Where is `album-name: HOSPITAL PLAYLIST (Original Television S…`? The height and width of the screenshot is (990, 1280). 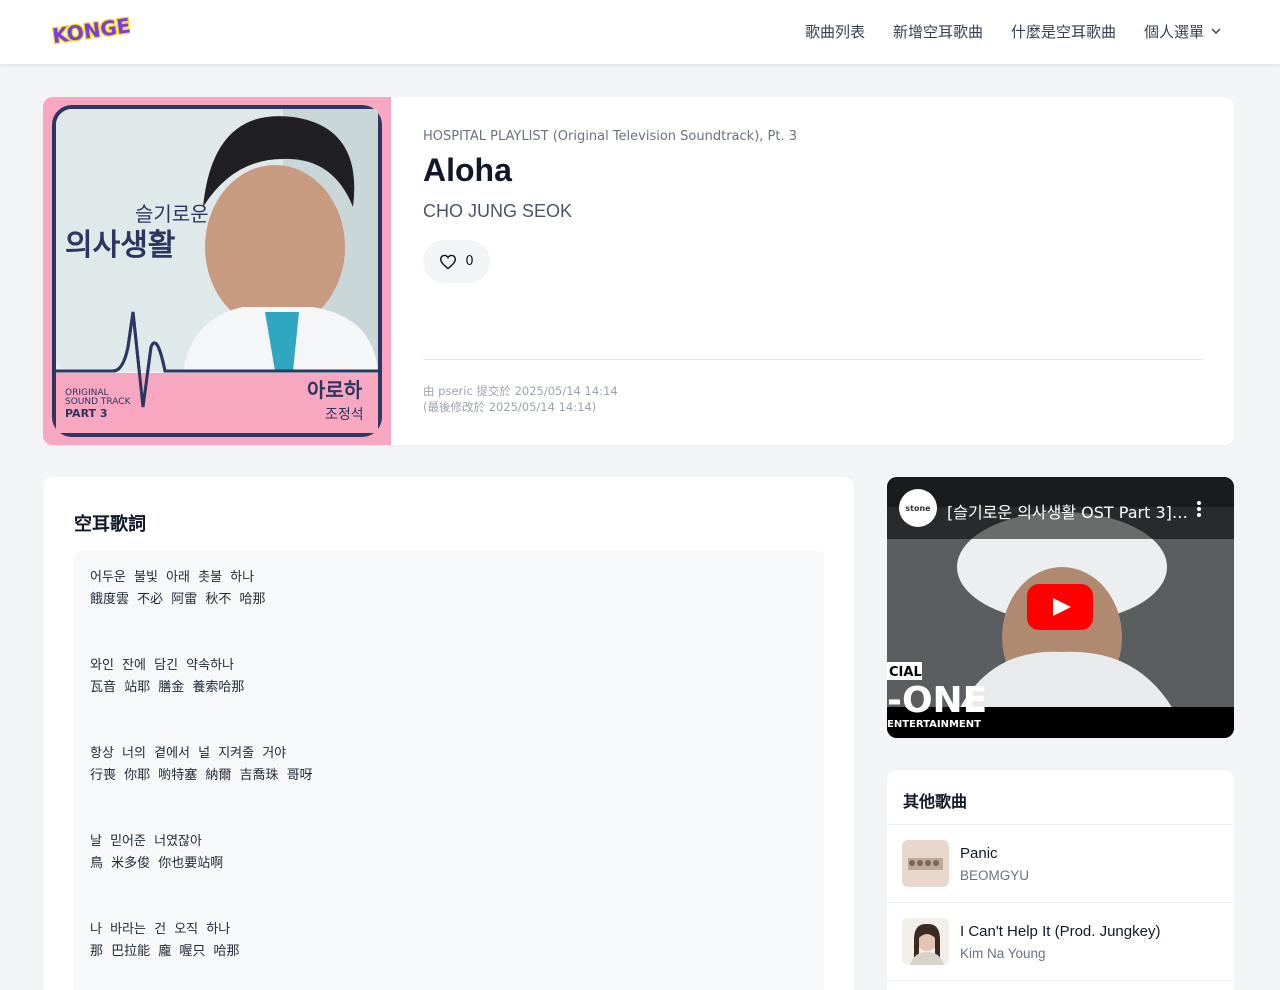
album-name: HOSPITAL PLAYLIST (Original Television S… is located at coordinates (610, 136).